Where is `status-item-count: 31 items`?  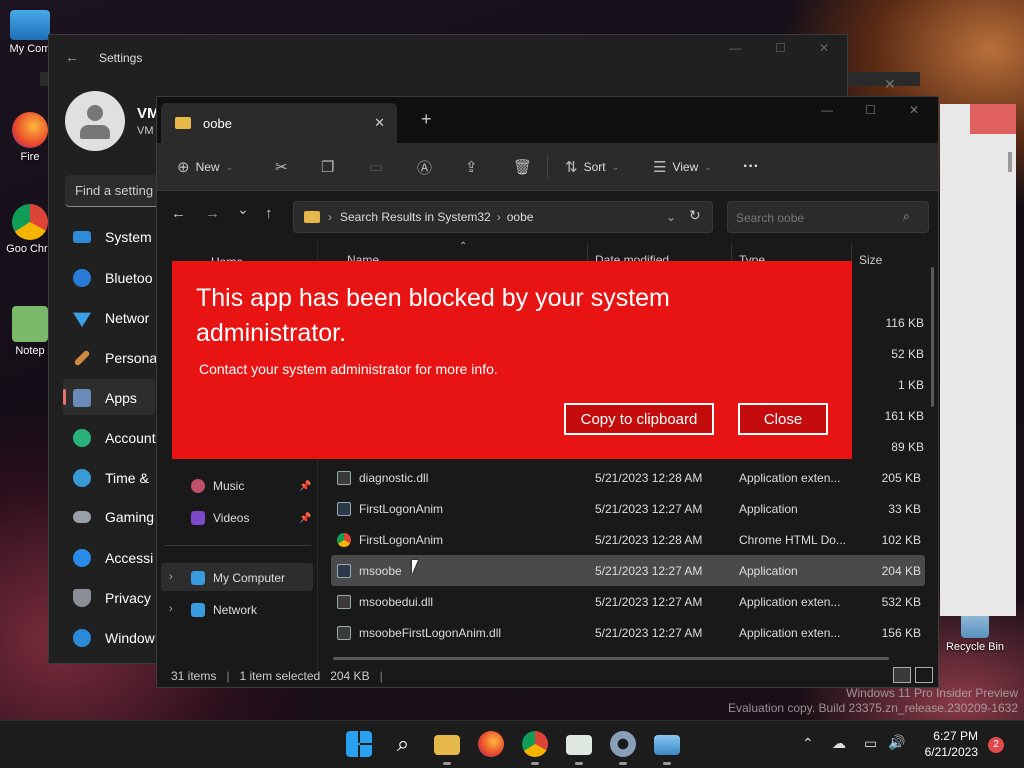
status-item-count: 31 items is located at coordinates (194, 676).